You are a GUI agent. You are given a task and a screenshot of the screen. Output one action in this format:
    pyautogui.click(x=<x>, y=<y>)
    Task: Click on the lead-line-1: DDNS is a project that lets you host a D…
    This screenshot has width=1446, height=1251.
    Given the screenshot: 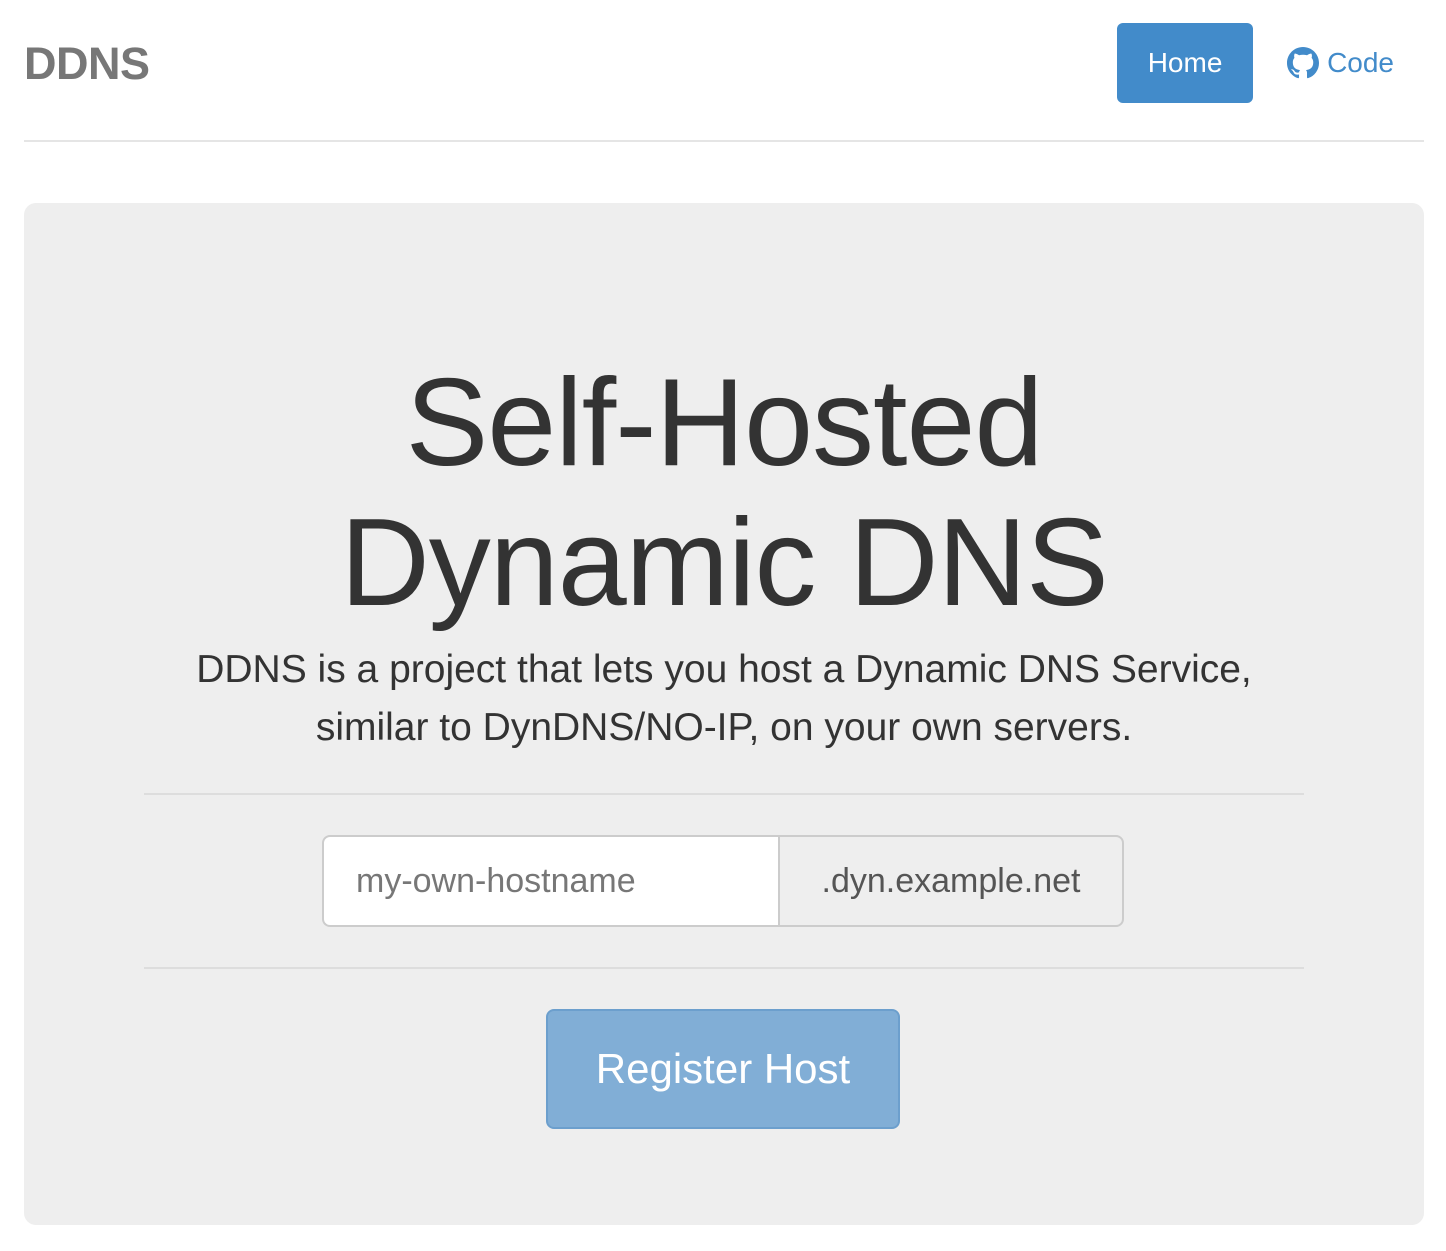 What is the action you would take?
    pyautogui.click(x=724, y=669)
    